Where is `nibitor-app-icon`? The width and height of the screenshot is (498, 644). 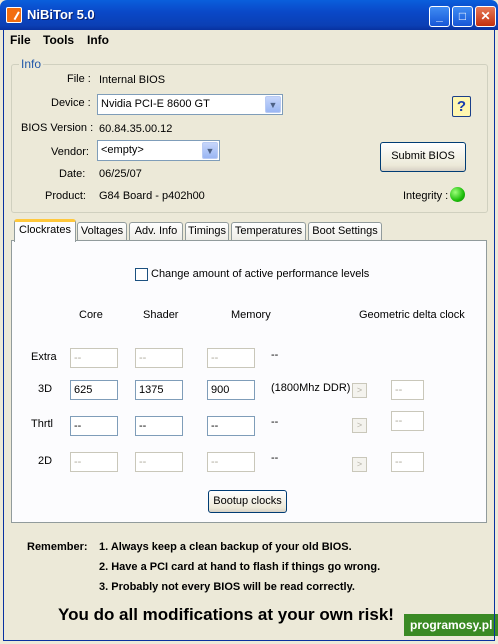 nibitor-app-icon is located at coordinates (14, 15).